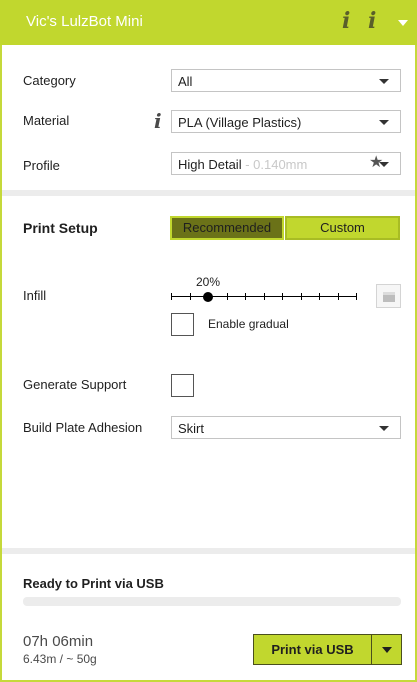 Image resolution: width=417 pixels, height=682 pixels. I want to click on profile-select: High Detail - 0.140mm ★, so click(286, 163).